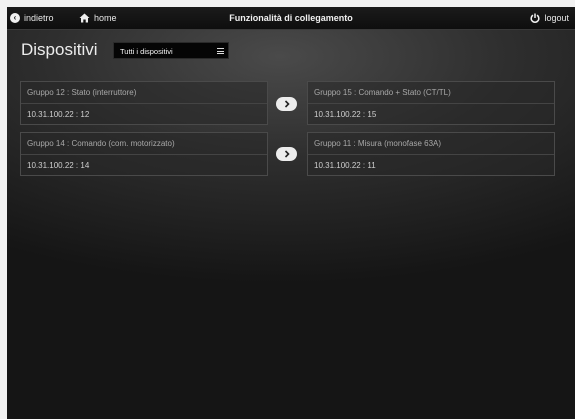  Describe the element at coordinates (431, 144) in the screenshot. I see `device-name: Gruppo 11 : Misura (monofase 63A)` at that location.